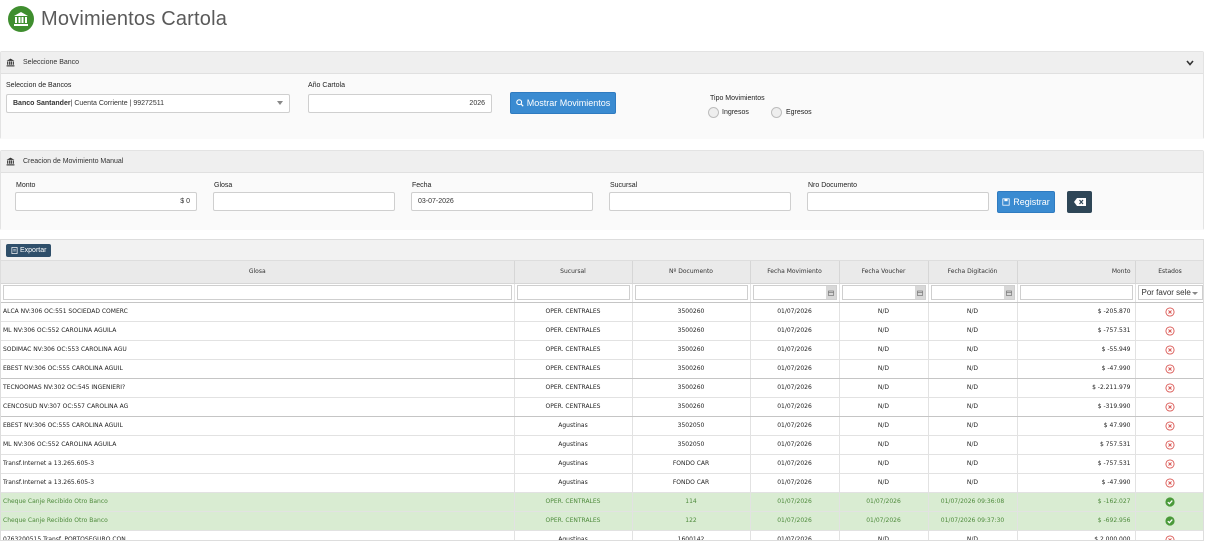 The image size is (1214, 541). What do you see at coordinates (691, 502) in the screenshot?
I see `cell-documento: 114` at bounding box center [691, 502].